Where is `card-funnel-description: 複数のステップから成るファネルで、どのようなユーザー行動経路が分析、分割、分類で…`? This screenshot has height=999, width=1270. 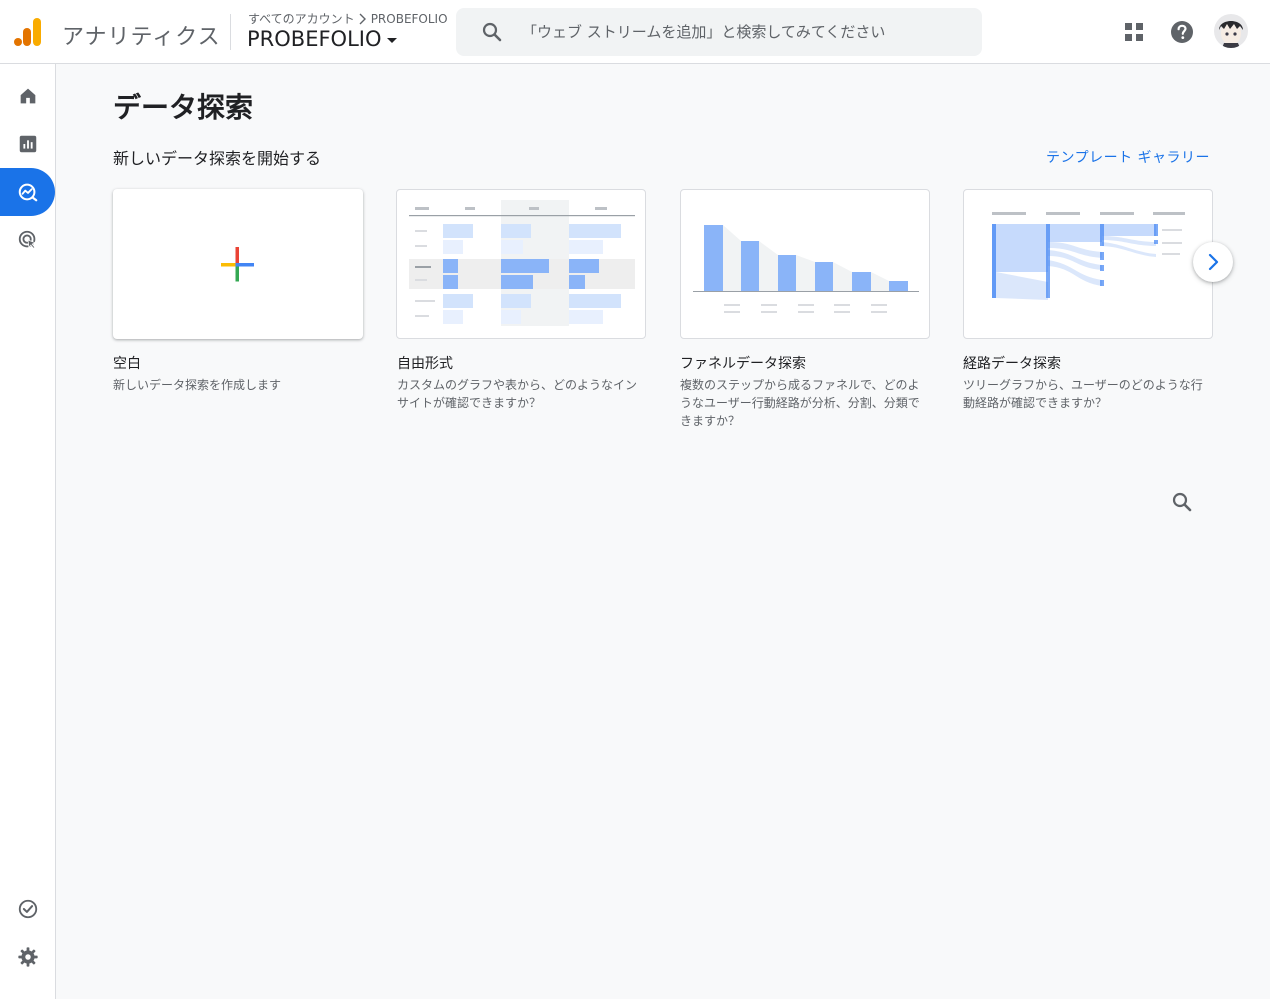
card-funnel-description: 複数のステップから成るファネルで、どのようなユーザー行動経路が分析、分割、分類で… is located at coordinates (800, 403).